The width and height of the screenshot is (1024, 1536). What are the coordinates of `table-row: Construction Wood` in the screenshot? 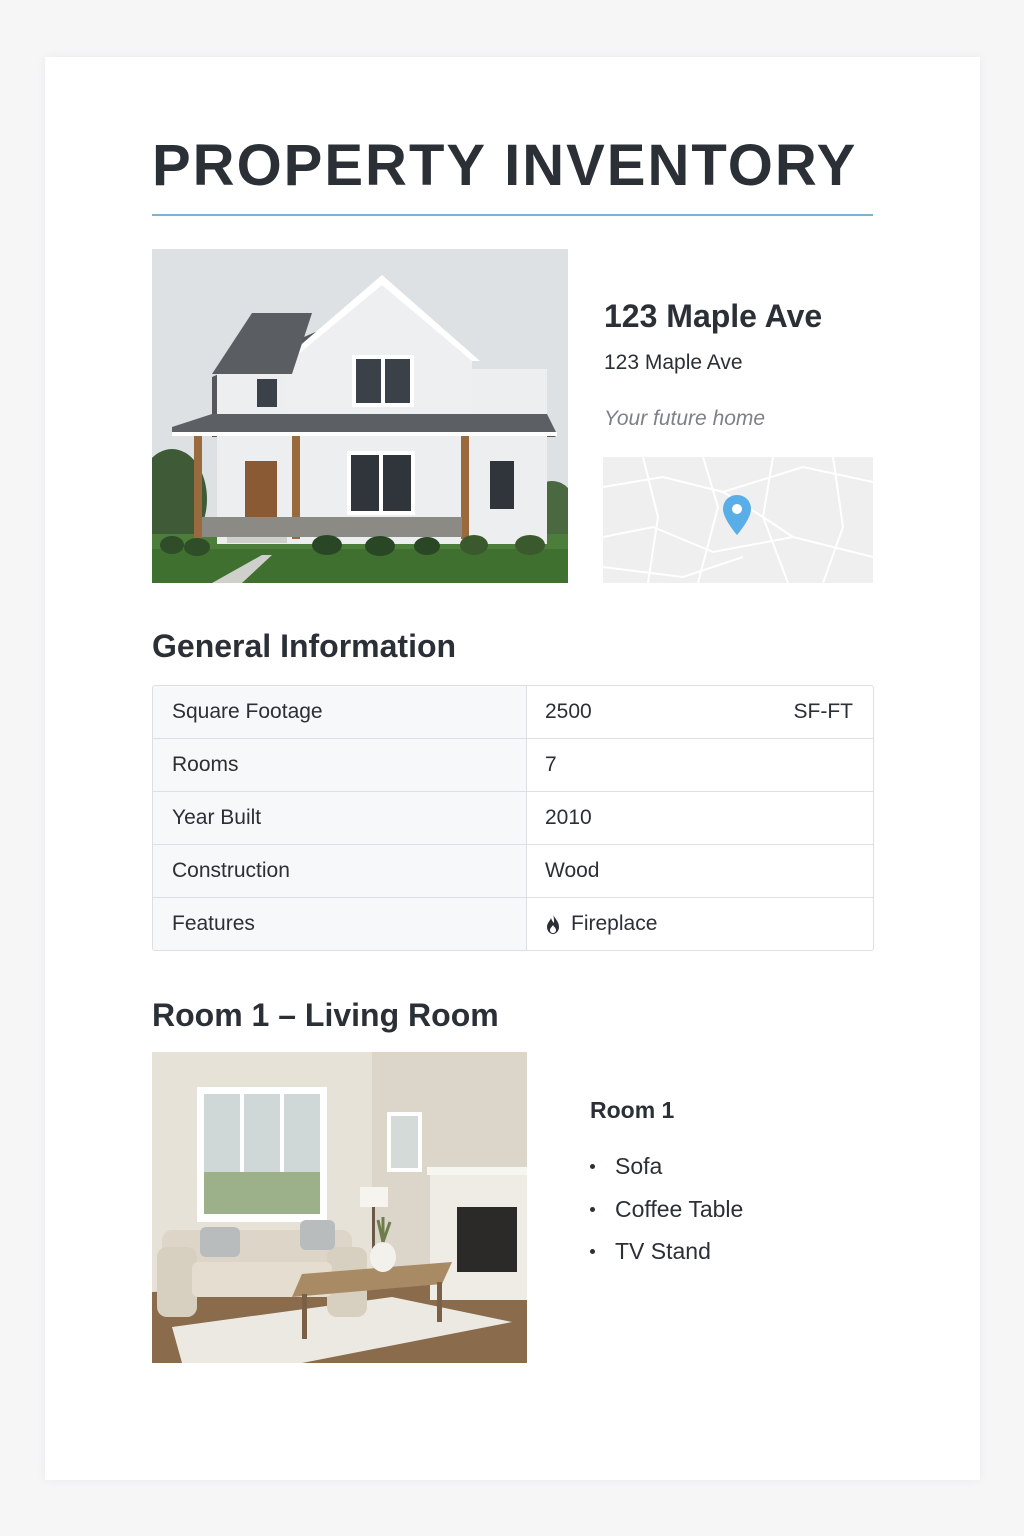 It's located at (513, 870).